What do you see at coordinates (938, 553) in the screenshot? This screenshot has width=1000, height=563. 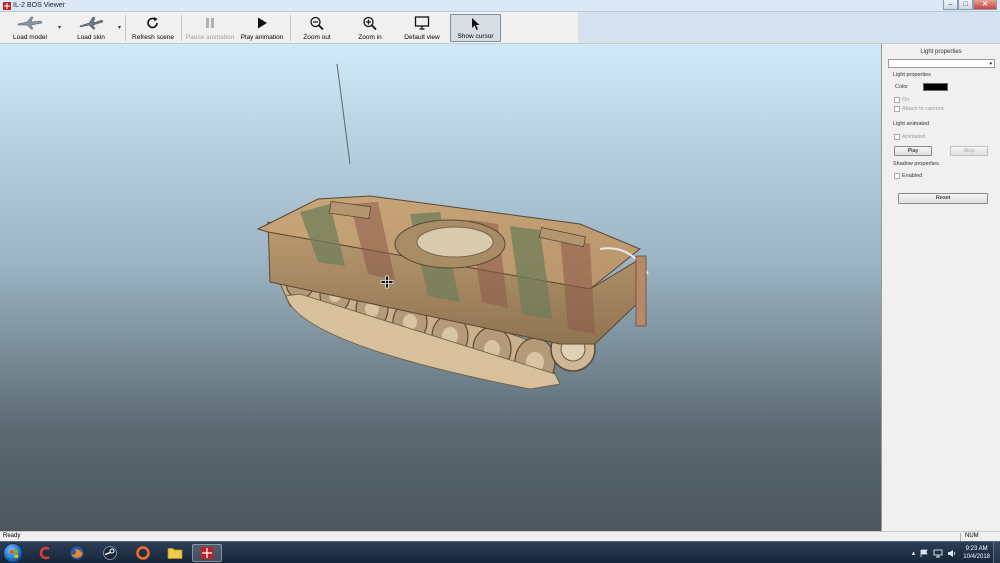 I see `network-icon` at bounding box center [938, 553].